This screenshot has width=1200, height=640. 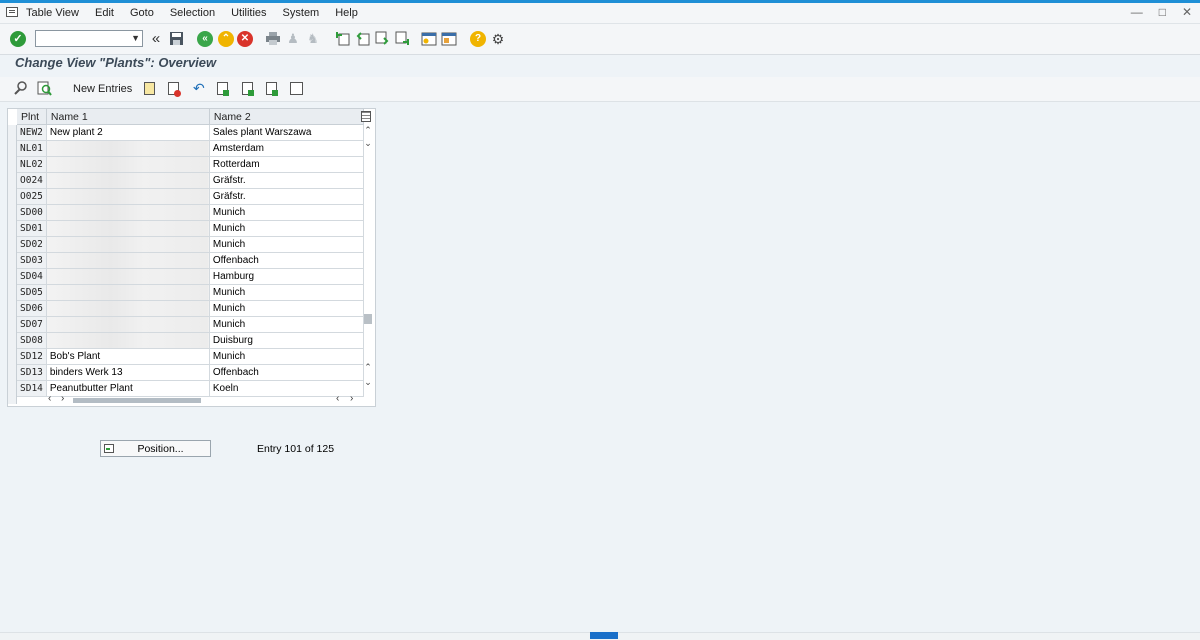 I want to click on table-row: NL01 Amsterdam, so click(x=190, y=148).